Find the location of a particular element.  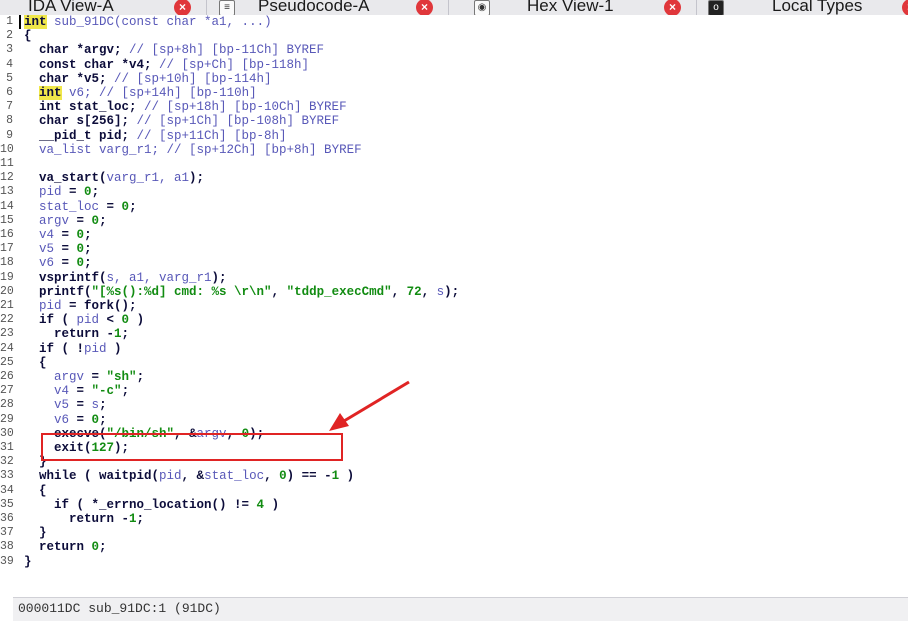

tab-label: IDA View-A is located at coordinates (71, 7).